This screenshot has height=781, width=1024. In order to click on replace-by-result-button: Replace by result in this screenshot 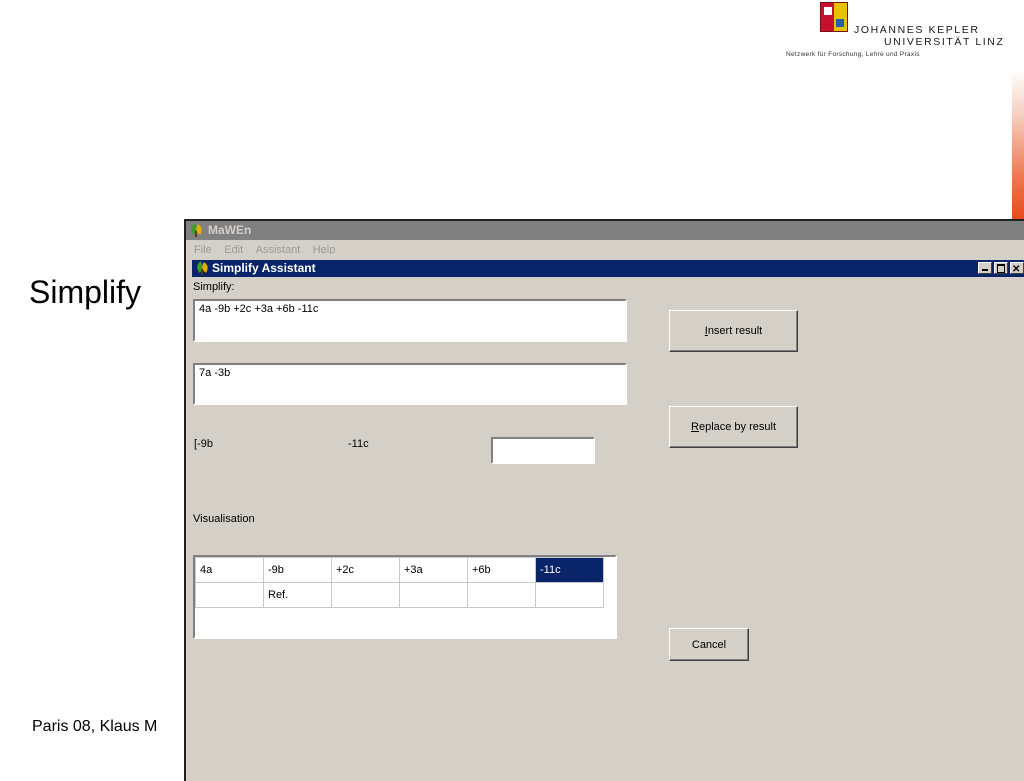, I will do `click(733, 427)`.